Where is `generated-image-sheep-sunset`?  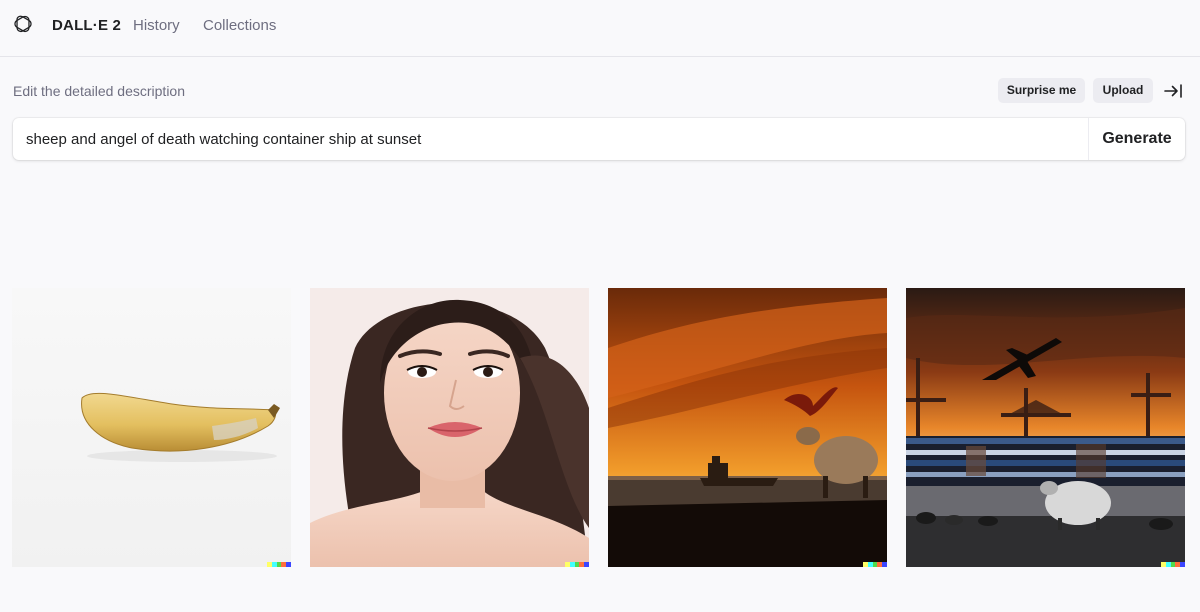 generated-image-sheep-sunset is located at coordinates (747, 427).